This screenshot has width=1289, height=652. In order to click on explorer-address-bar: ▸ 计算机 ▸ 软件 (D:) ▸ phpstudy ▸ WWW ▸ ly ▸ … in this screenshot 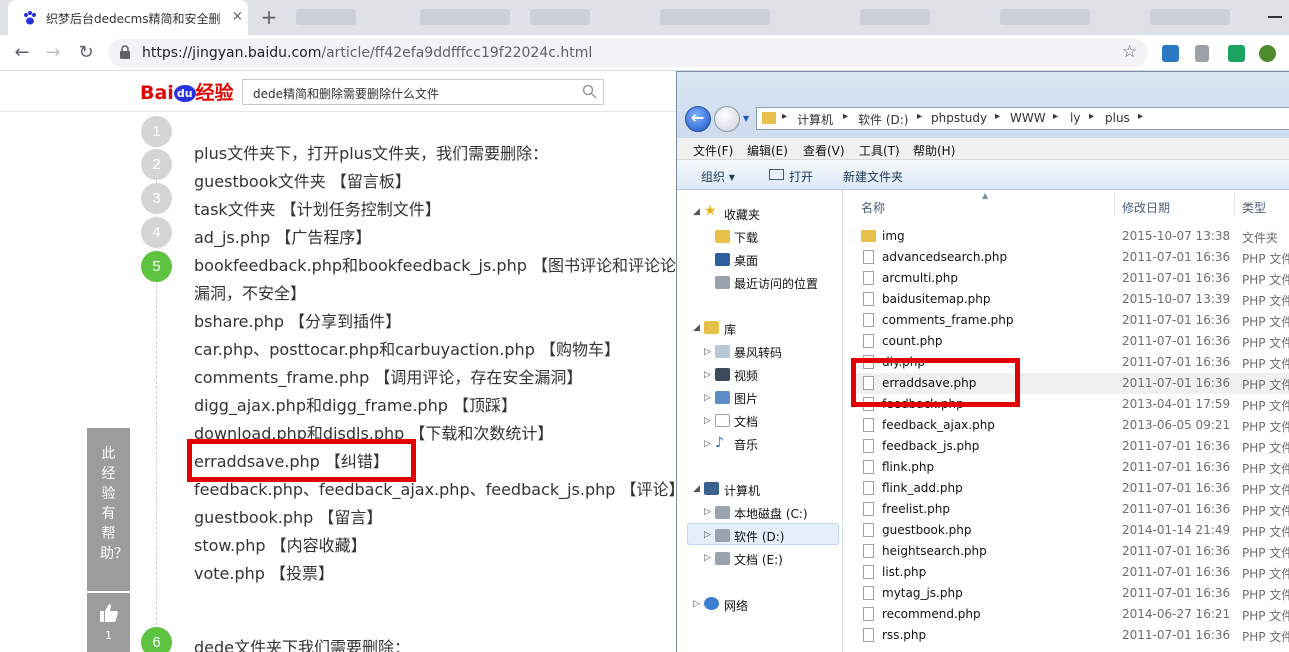, I will do `click(1022, 118)`.